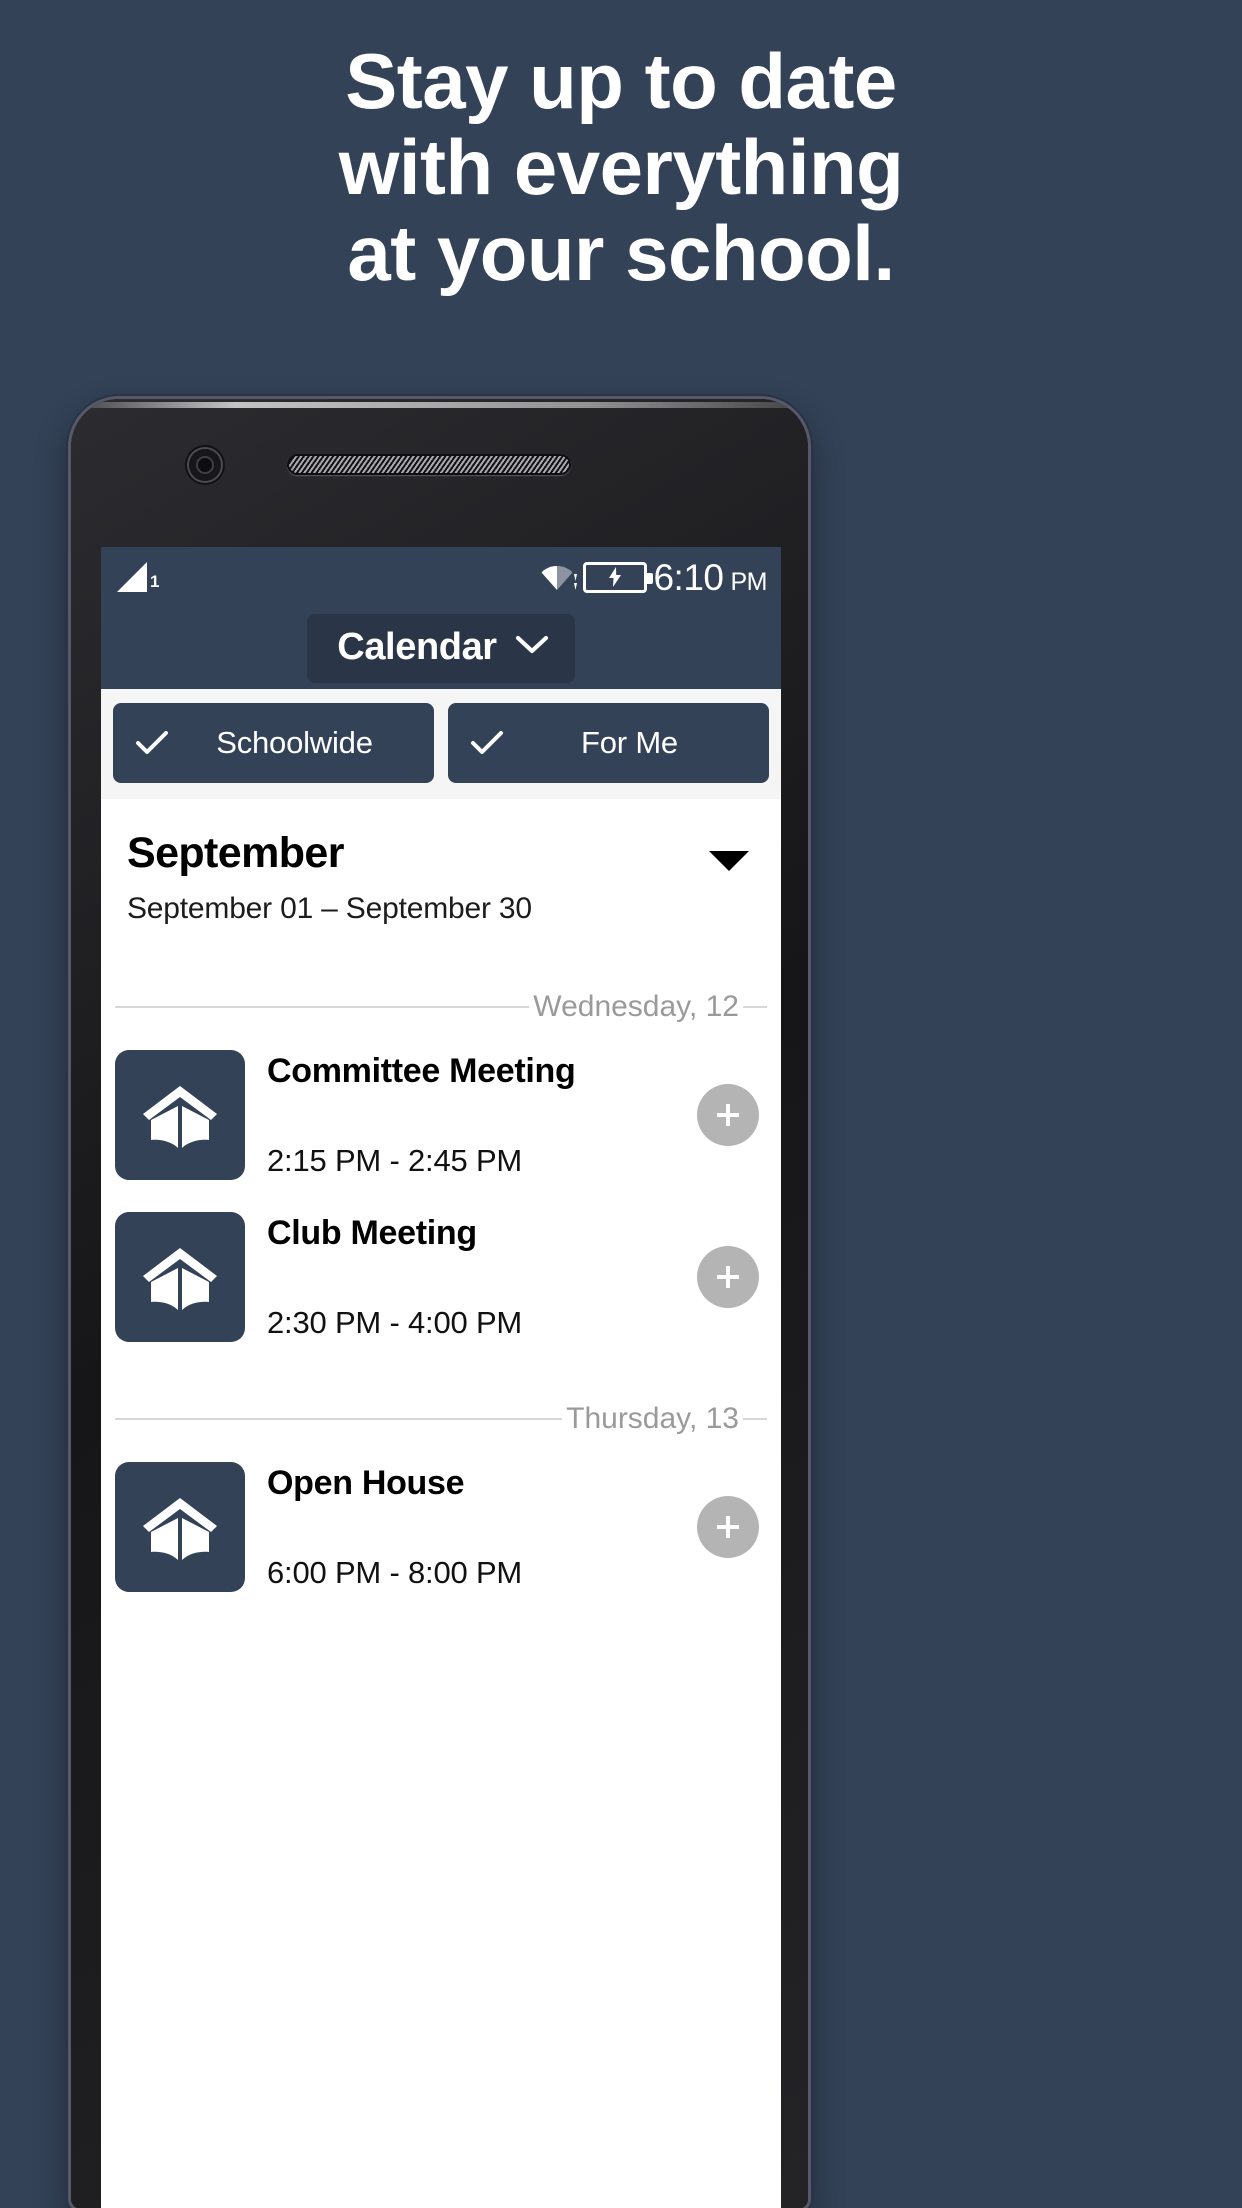 The height and width of the screenshot is (2208, 1242). I want to click on month-range: September 01 – September 30, so click(329, 908).